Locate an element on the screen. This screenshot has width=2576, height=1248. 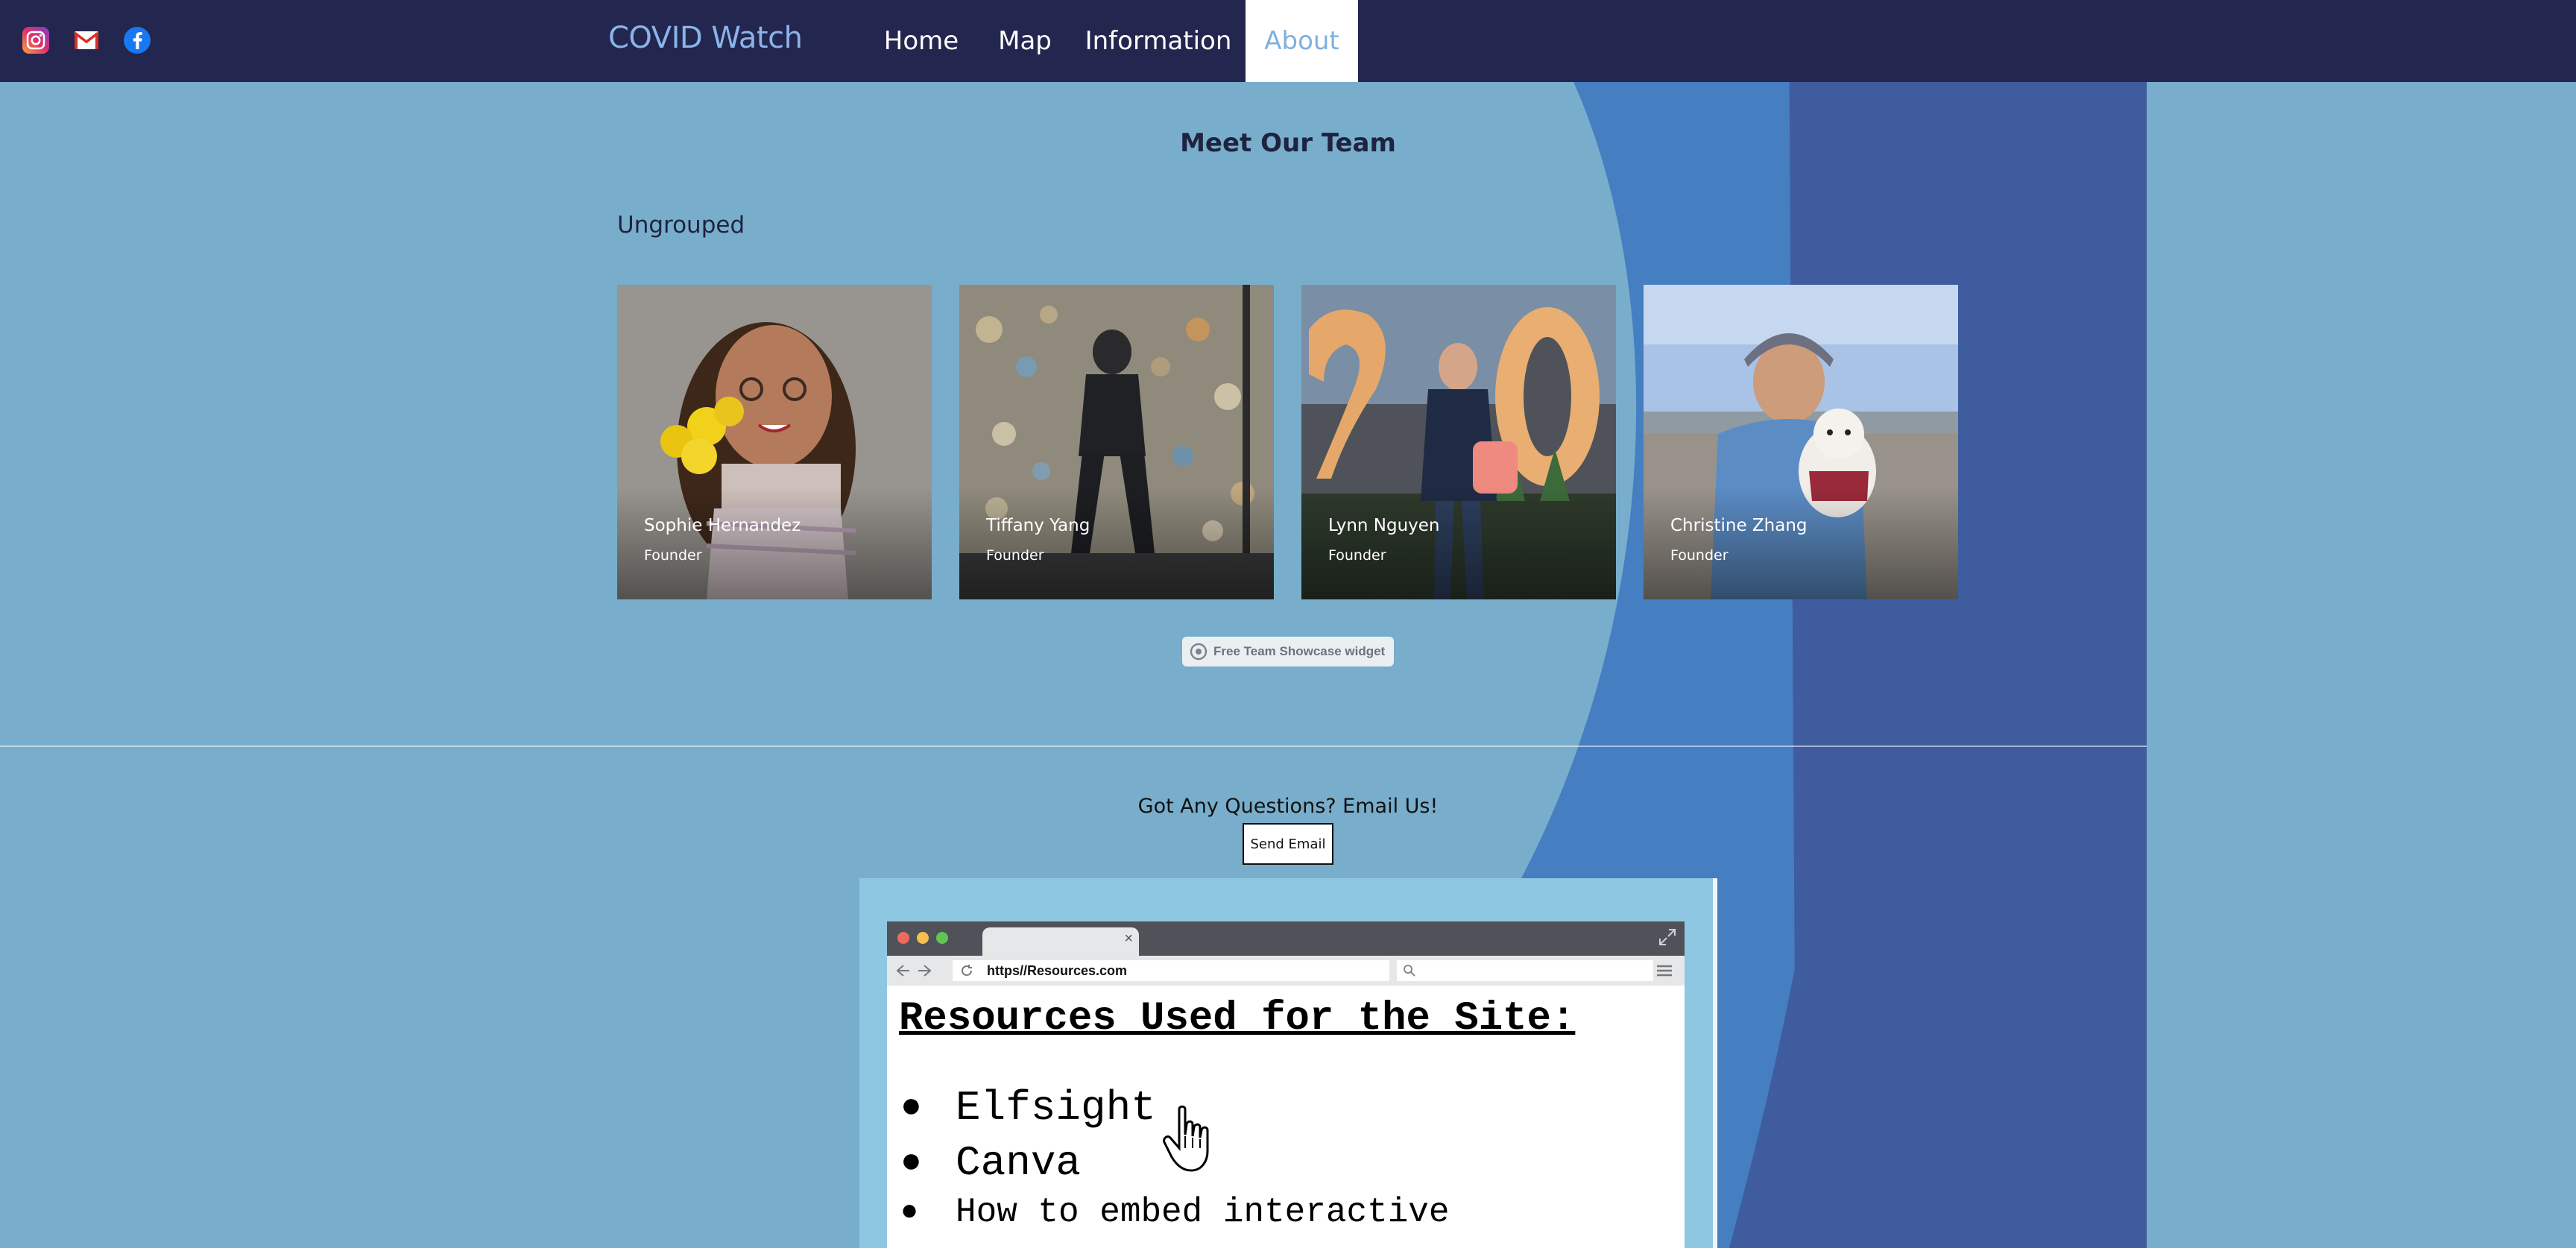
resource-item-label: How to embed interactive is located at coordinates (1203, 1212).